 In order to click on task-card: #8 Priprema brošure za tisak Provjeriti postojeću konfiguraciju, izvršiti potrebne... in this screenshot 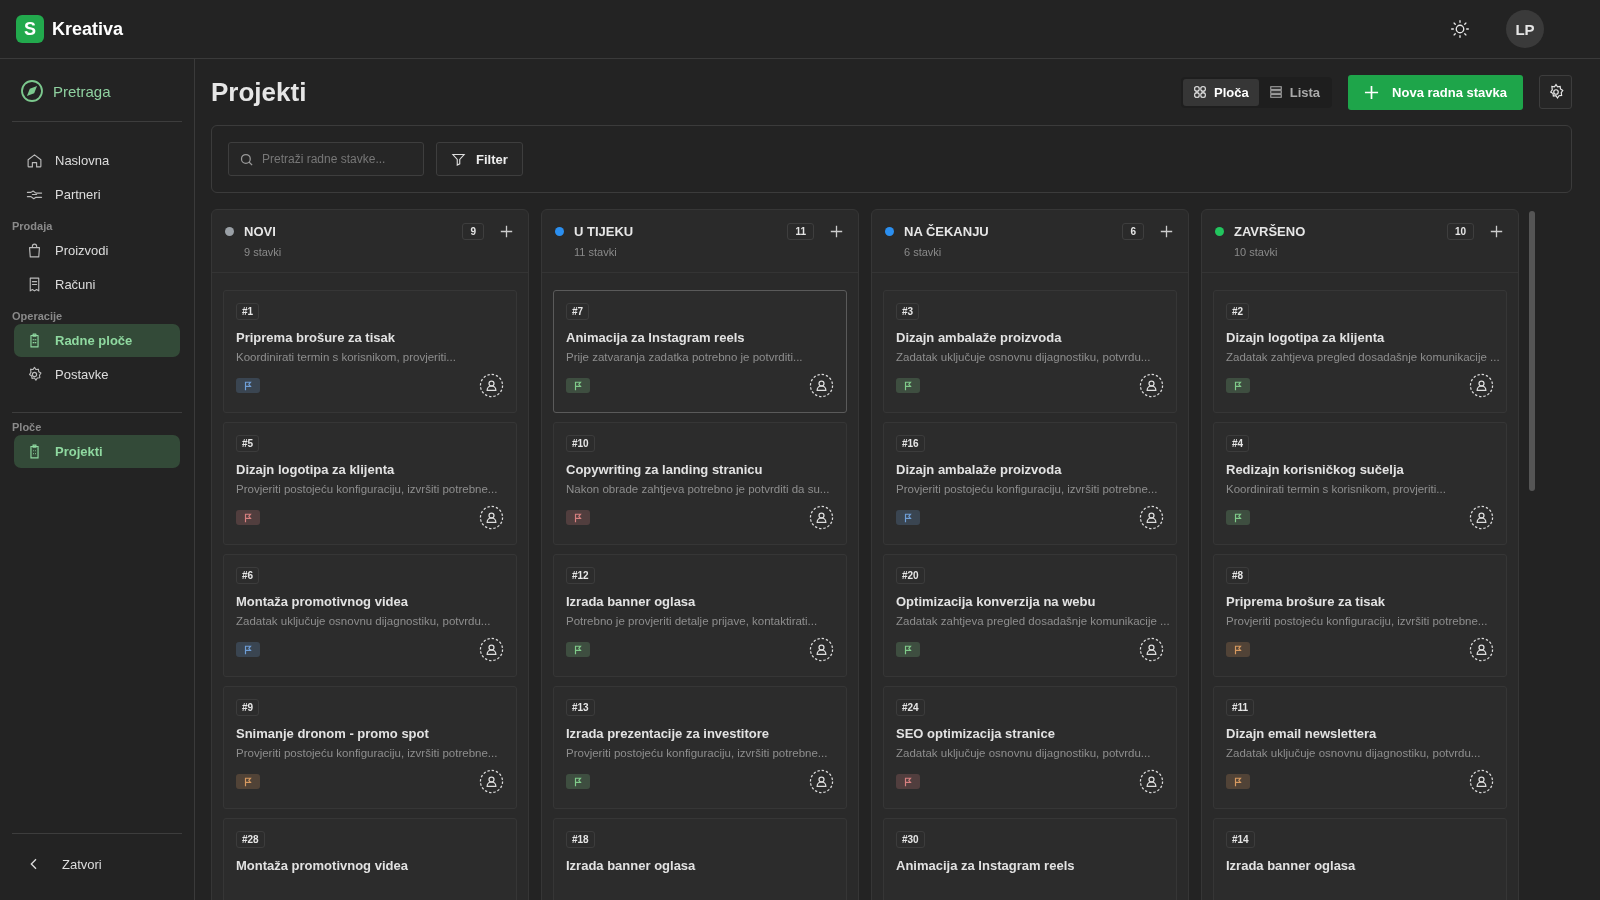, I will do `click(1360, 615)`.